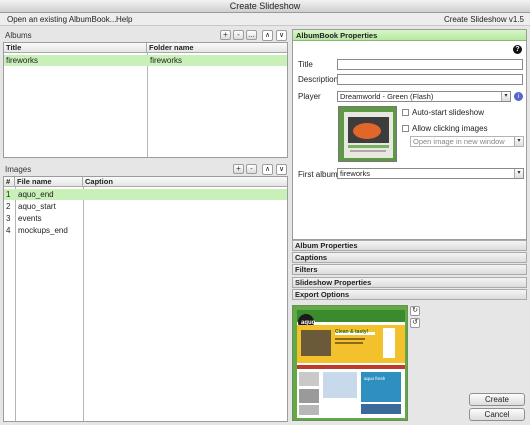  I want to click on help-icon: ?, so click(517, 49).